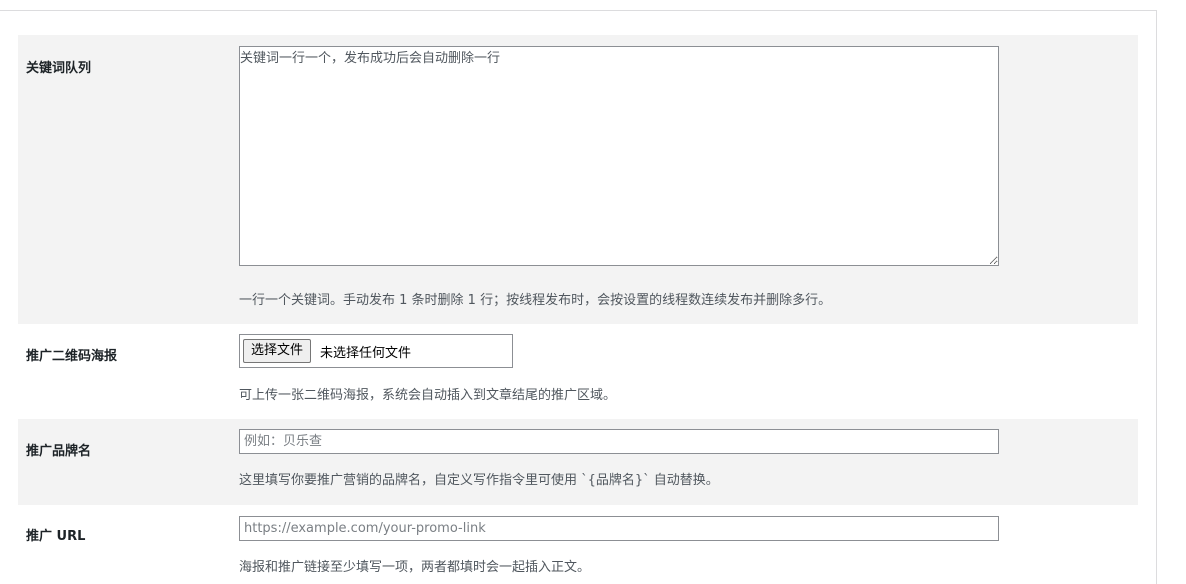  Describe the element at coordinates (366, 353) in the screenshot. I see `file-status-text: 未选择任何文件` at that location.